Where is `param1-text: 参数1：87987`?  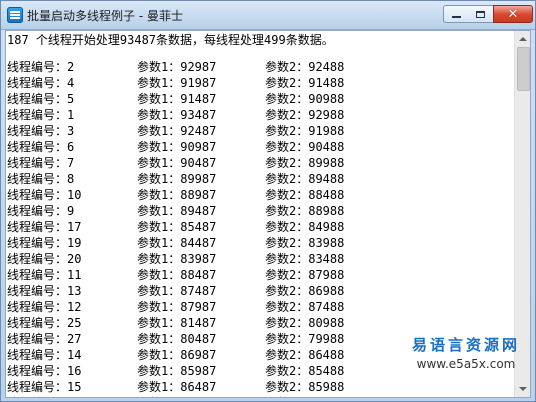
param1-text: 参数1：87987 is located at coordinates (177, 307).